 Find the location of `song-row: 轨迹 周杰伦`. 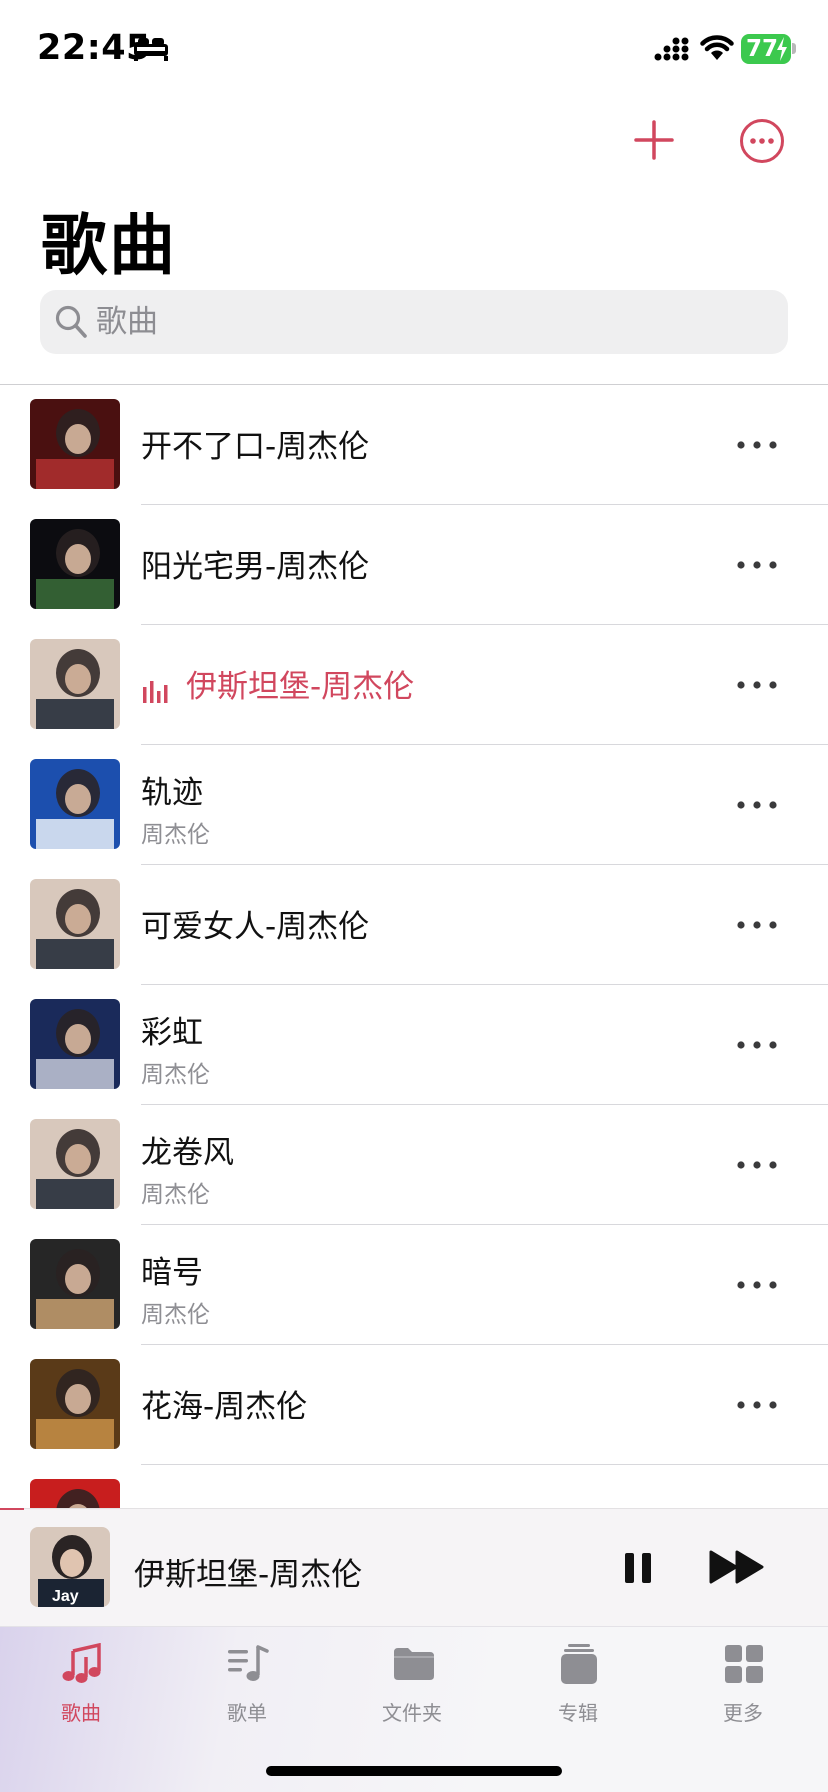

song-row: 轨迹 周杰伦 is located at coordinates (414, 805).